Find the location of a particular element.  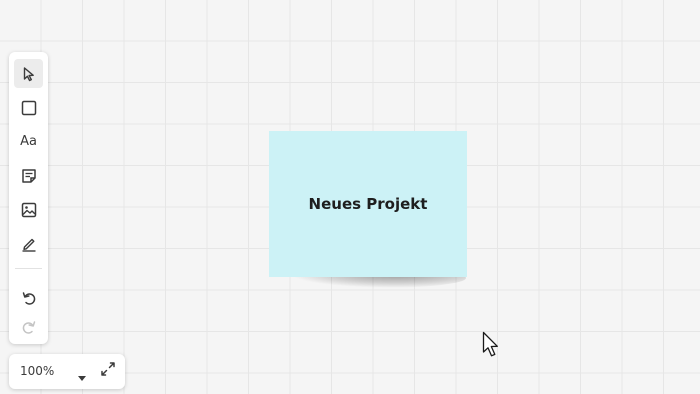

pointer-icon is located at coordinates (29, 74).